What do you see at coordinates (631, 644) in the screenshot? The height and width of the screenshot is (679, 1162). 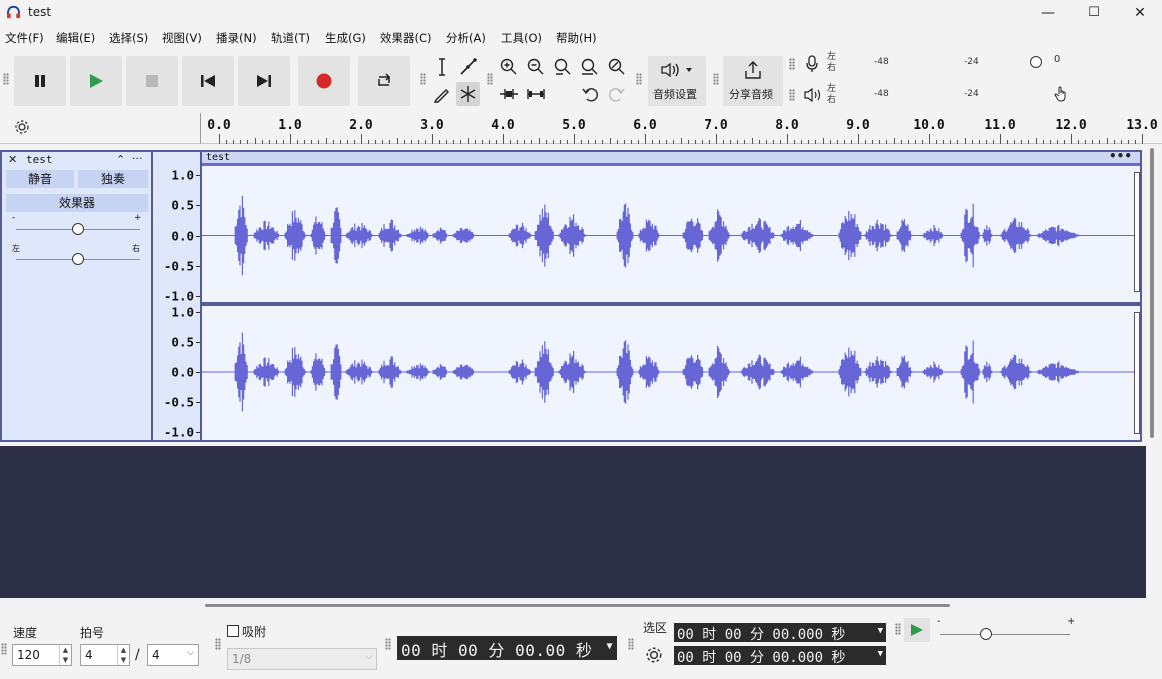 I see `selection-grip` at bounding box center [631, 644].